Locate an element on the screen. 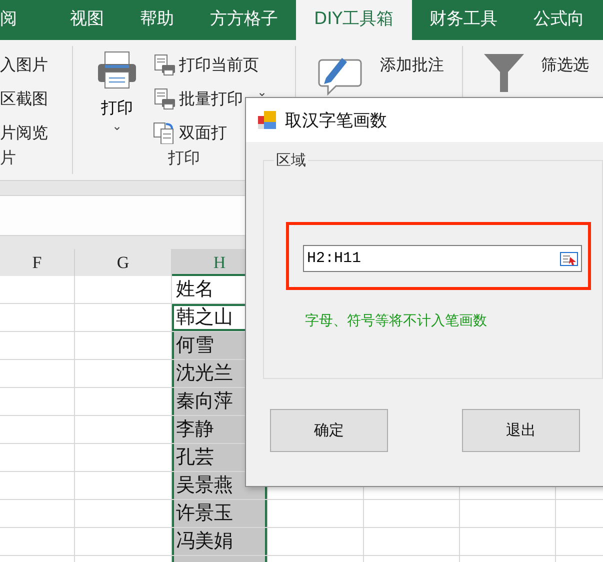 This screenshot has height=562, width=603. ribbon-button: 打印当前页 is located at coordinates (219, 65).